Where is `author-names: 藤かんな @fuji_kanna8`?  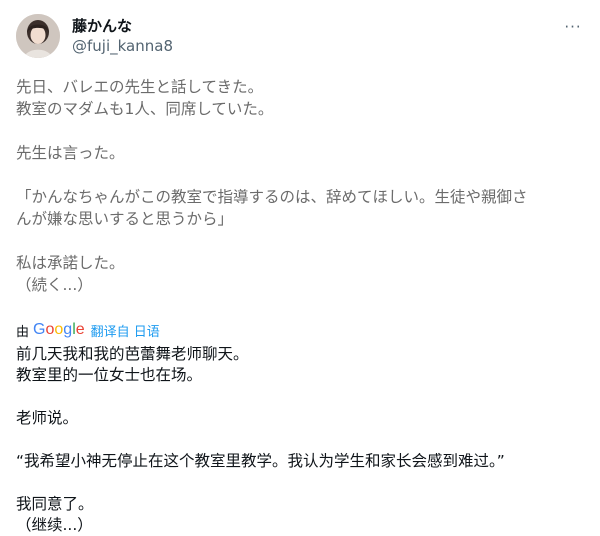 author-names: 藤かんな @fuji_kanna8 is located at coordinates (122, 36).